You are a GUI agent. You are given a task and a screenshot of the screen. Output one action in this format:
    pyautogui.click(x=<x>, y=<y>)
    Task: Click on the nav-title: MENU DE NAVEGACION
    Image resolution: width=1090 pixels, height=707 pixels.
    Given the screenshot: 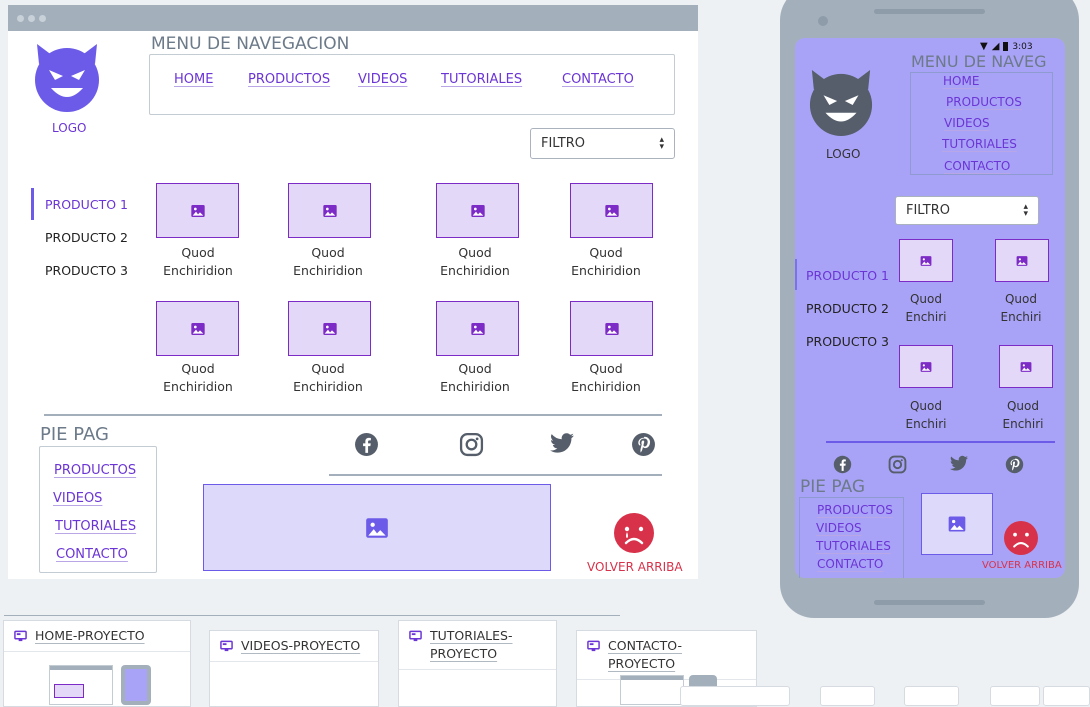 What is the action you would take?
    pyautogui.click(x=250, y=44)
    